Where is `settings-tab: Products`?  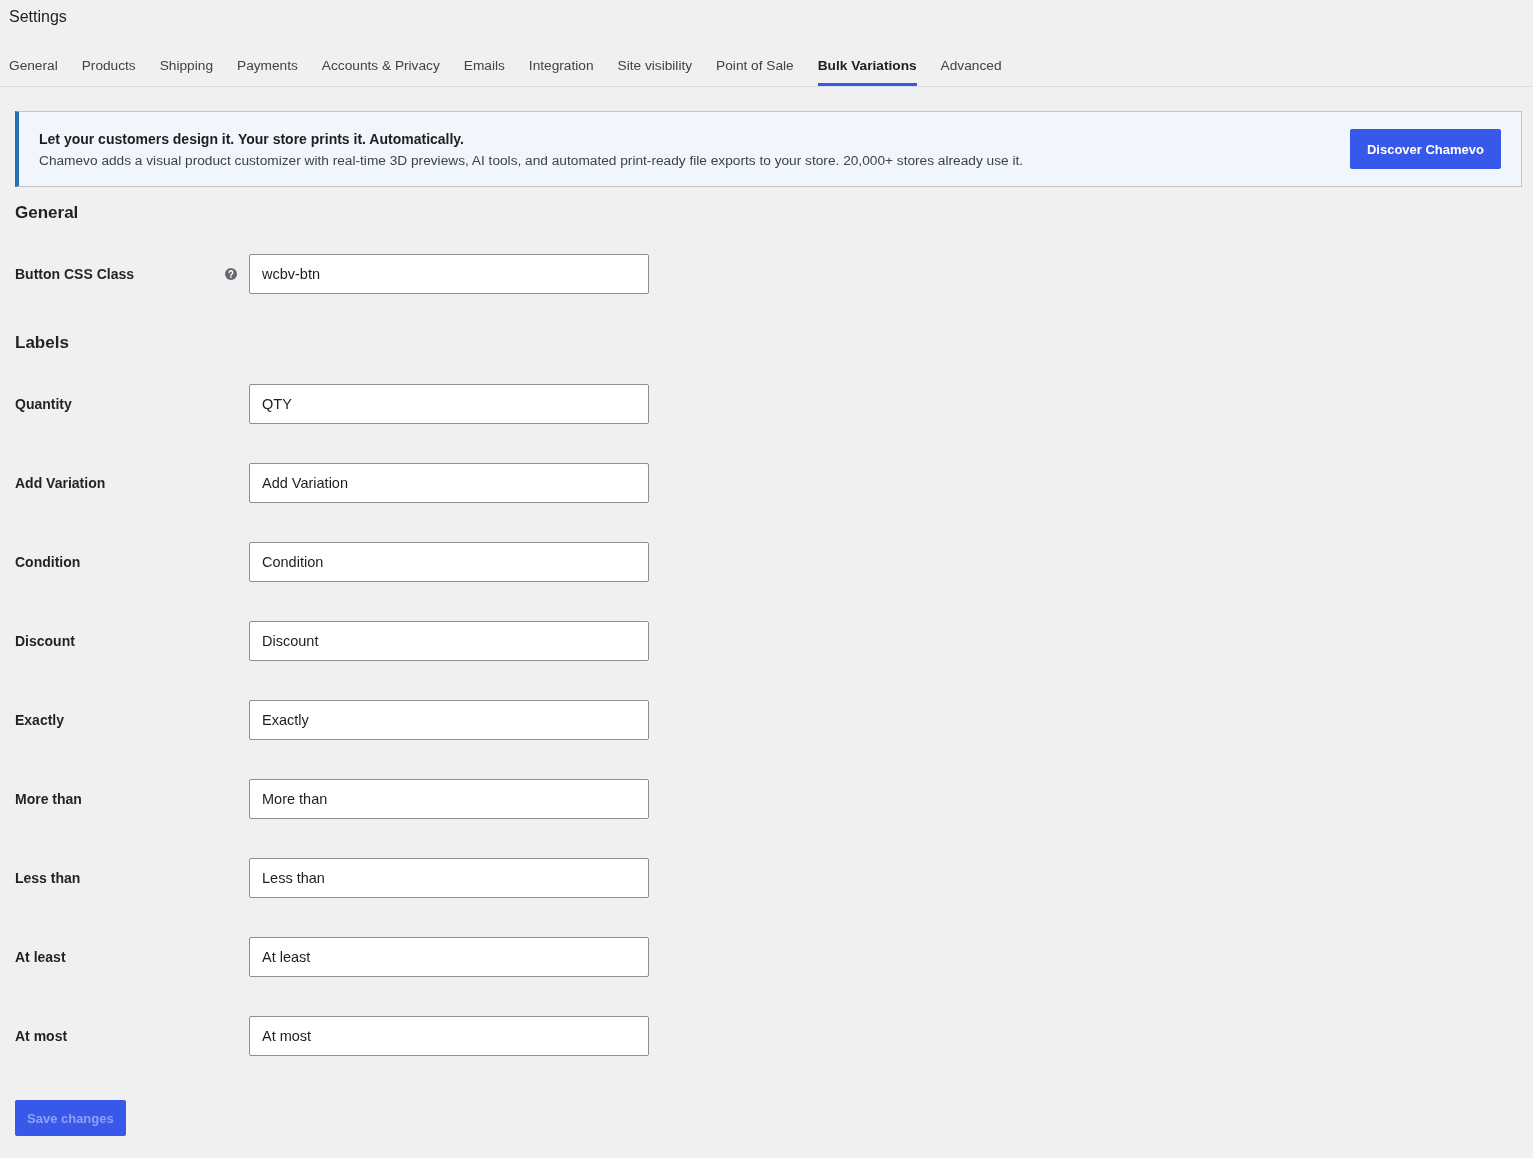 settings-tab: Products is located at coordinates (108, 60).